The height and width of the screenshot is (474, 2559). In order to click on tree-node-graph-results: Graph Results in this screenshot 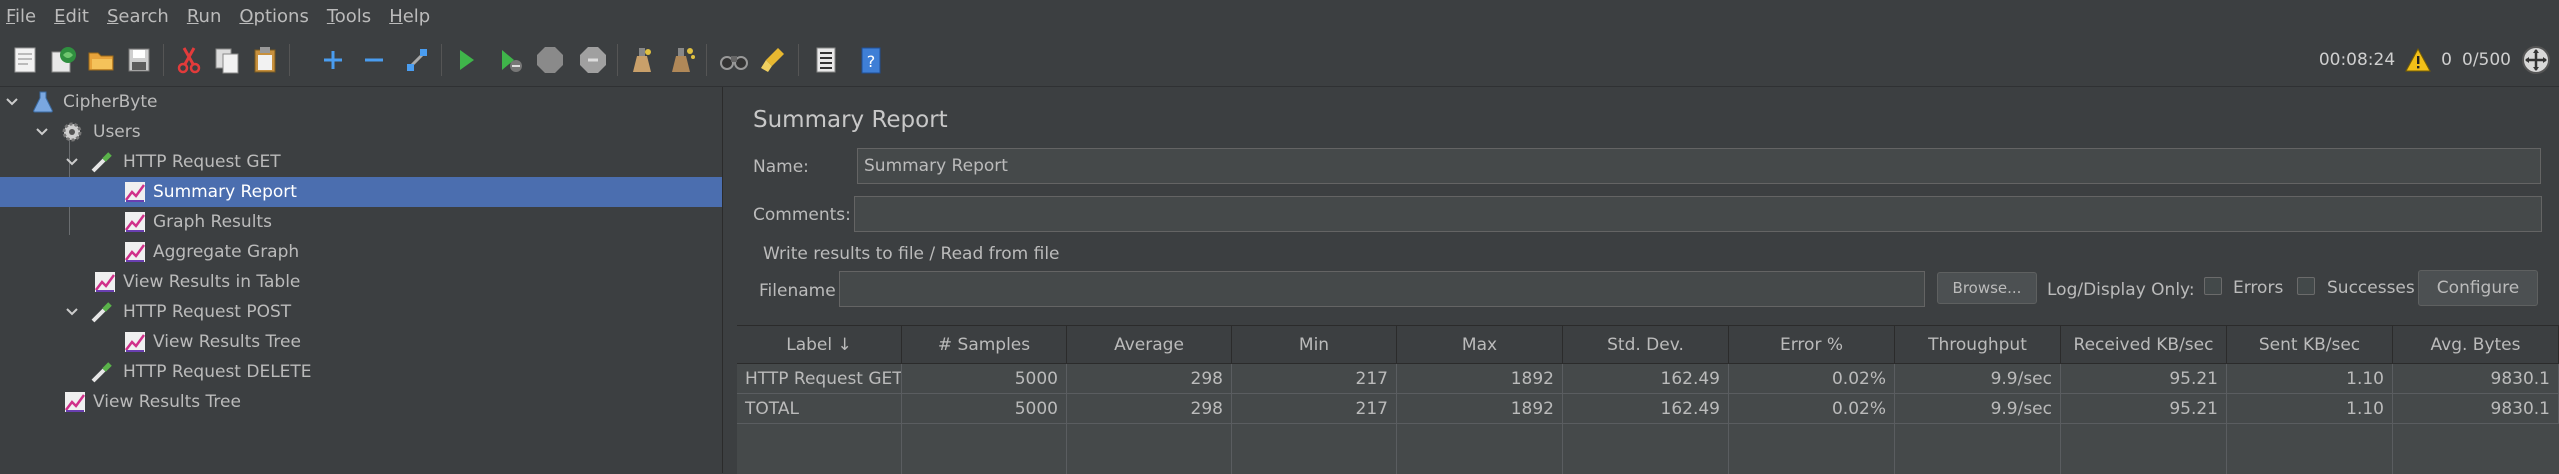, I will do `click(361, 222)`.